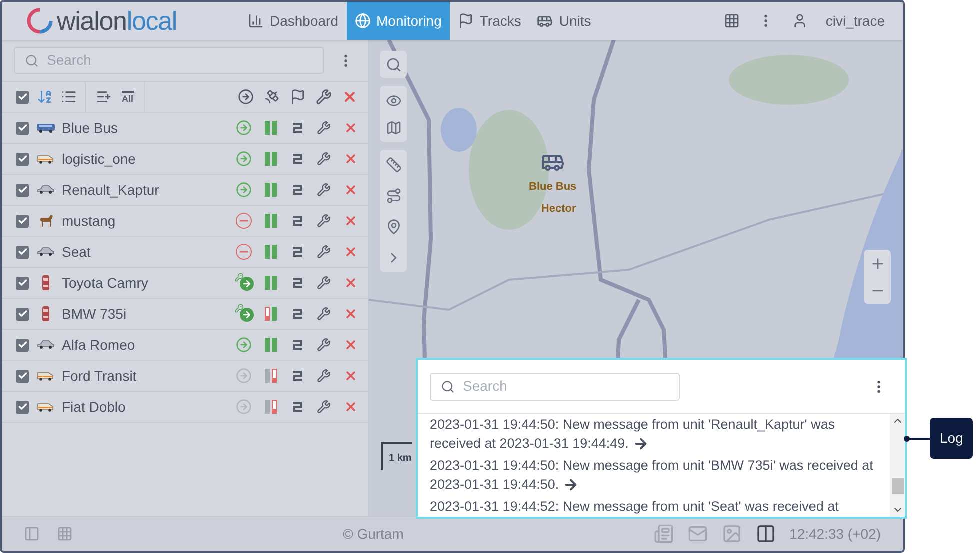 Image resolution: width=979 pixels, height=553 pixels. Describe the element at coordinates (106, 283) in the screenshot. I see `unit-name: Toyota Camry` at that location.